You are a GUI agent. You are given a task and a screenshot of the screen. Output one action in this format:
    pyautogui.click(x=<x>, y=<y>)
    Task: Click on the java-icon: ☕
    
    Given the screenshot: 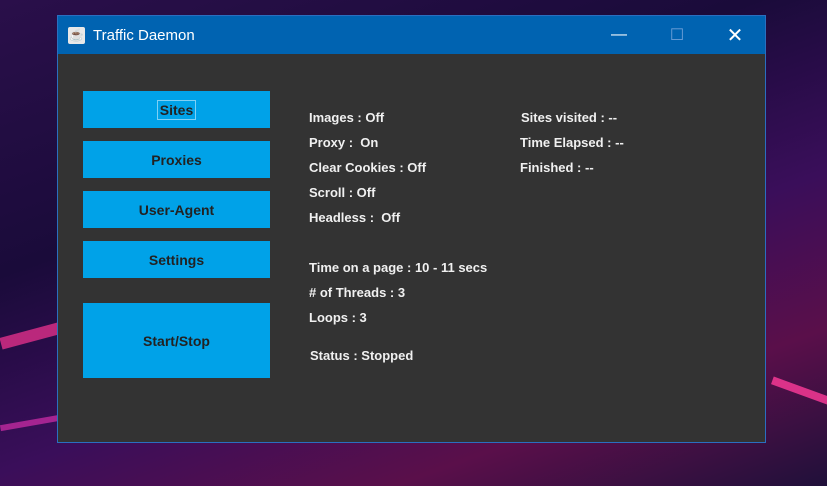 What is the action you would take?
    pyautogui.click(x=76, y=35)
    